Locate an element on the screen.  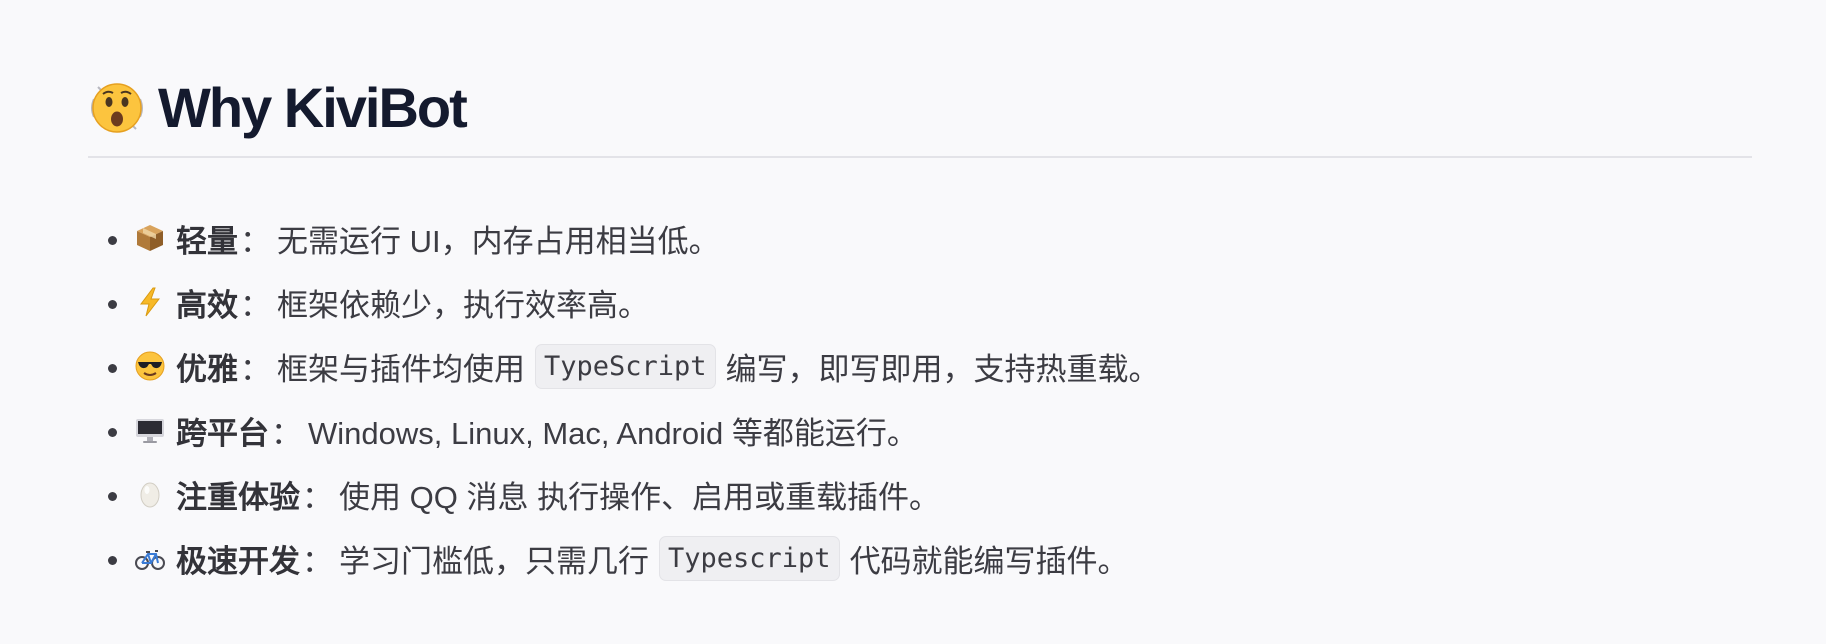
list-item: 极速开发 ： 学习门槛低，只需几行 Typescript 代码就能编写插件。 is located at coordinates (920, 558).